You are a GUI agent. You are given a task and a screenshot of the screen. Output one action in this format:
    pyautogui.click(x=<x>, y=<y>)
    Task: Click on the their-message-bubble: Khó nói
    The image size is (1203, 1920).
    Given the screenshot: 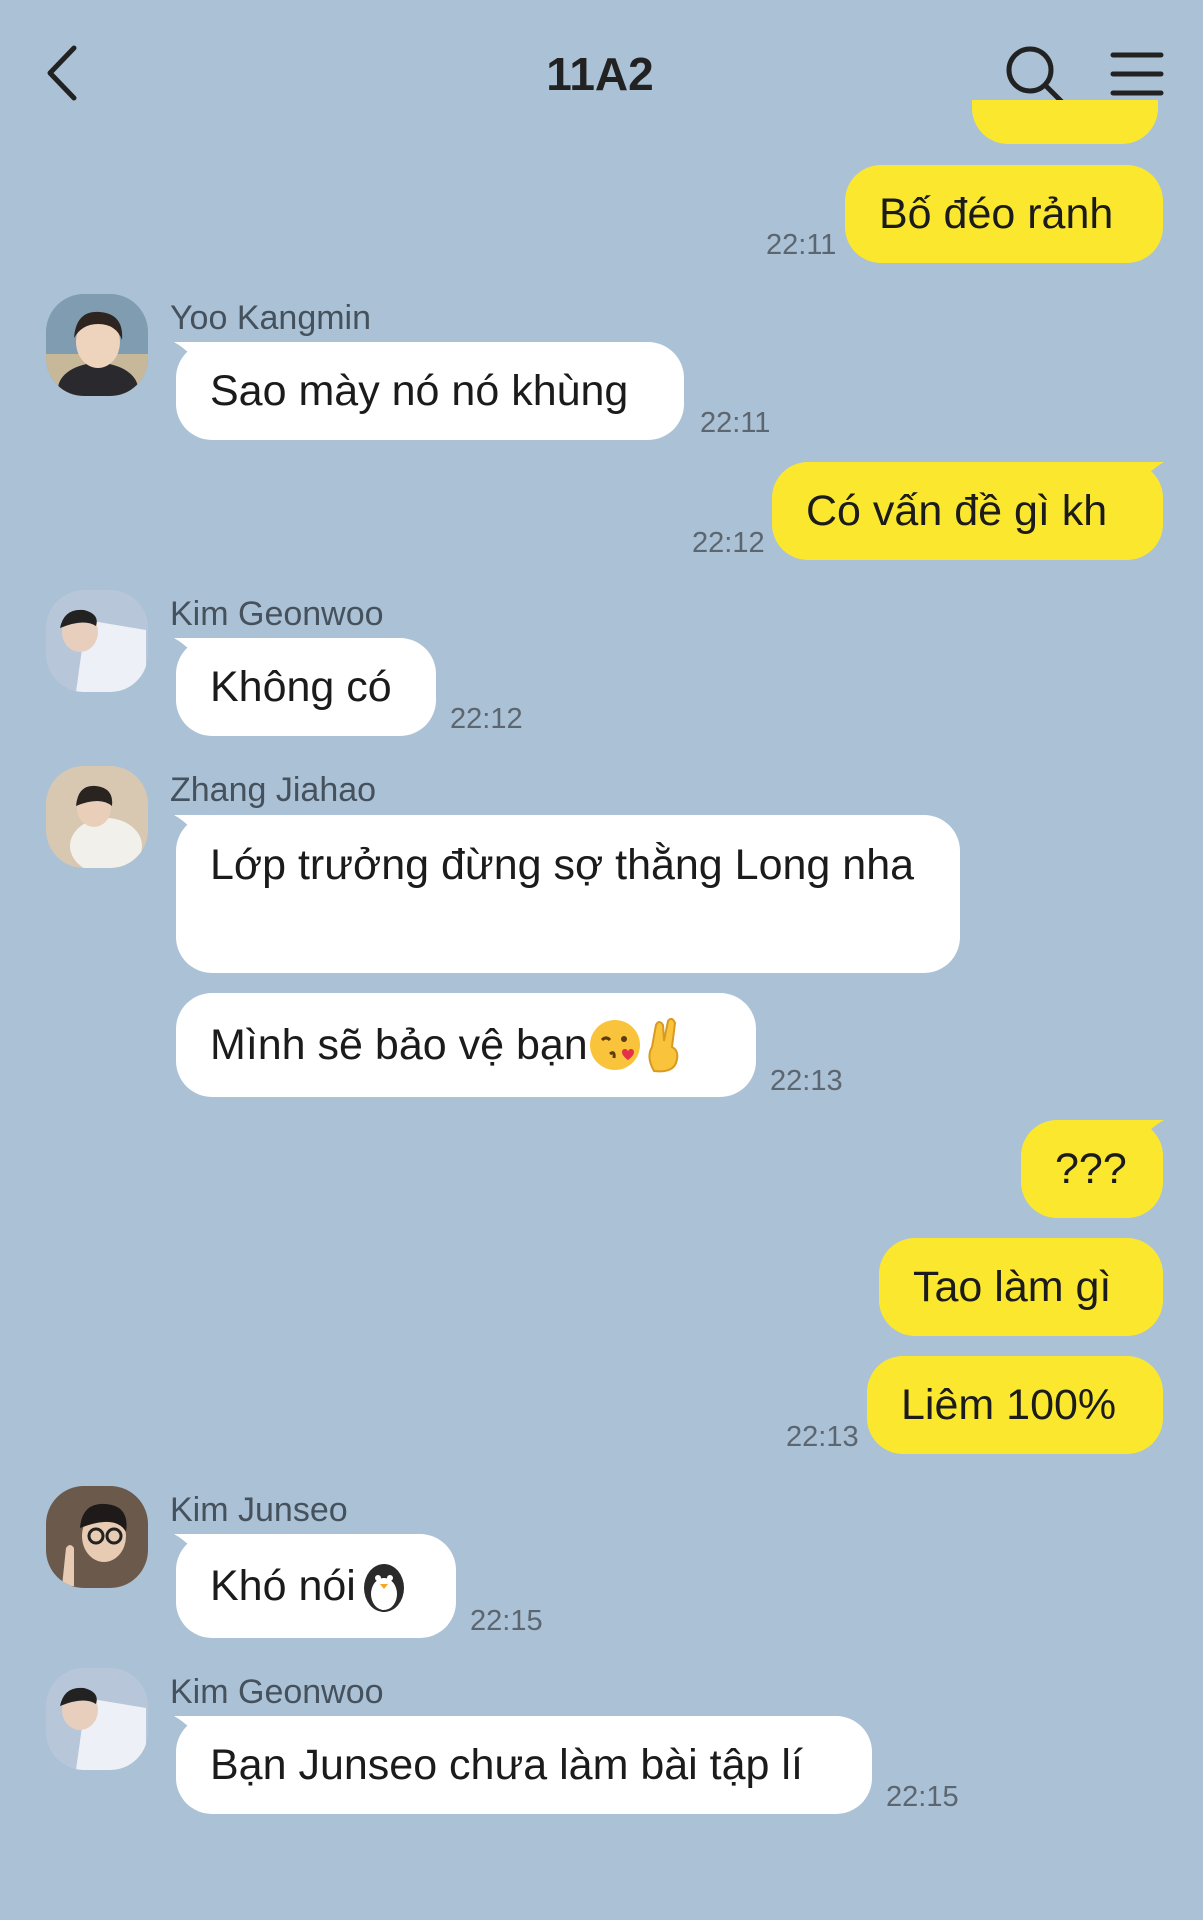 What is the action you would take?
    pyautogui.click(x=316, y=1586)
    